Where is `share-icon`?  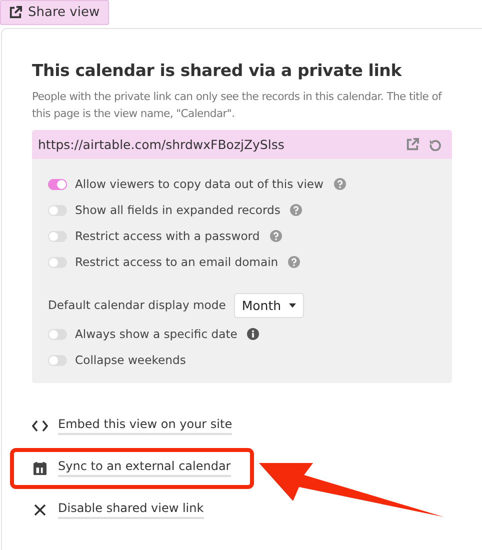 share-icon is located at coordinates (15, 12).